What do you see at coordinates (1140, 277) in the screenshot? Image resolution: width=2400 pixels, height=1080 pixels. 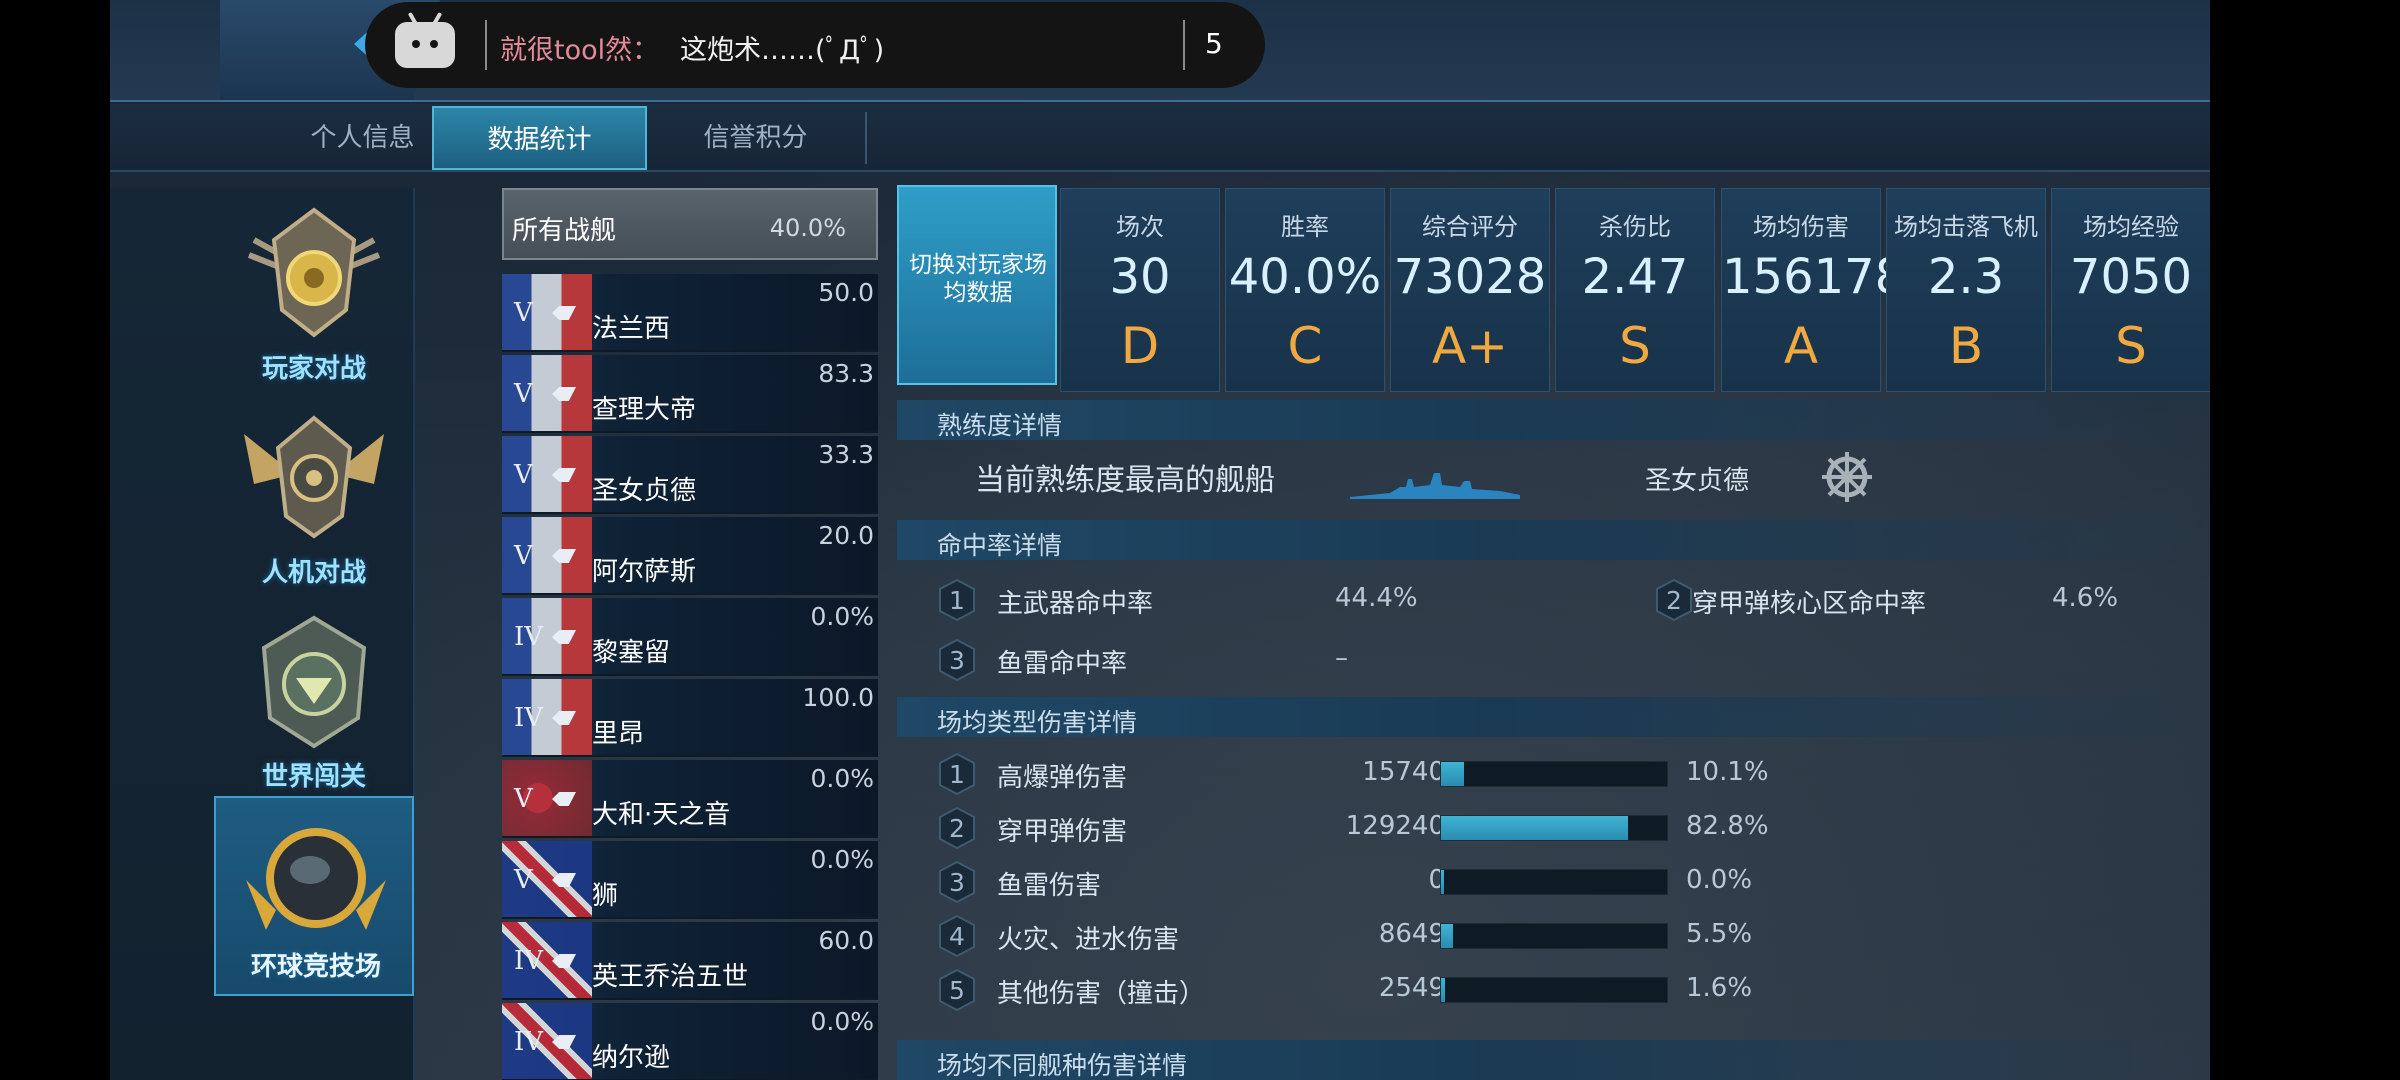 I see `stat-value: 30` at bounding box center [1140, 277].